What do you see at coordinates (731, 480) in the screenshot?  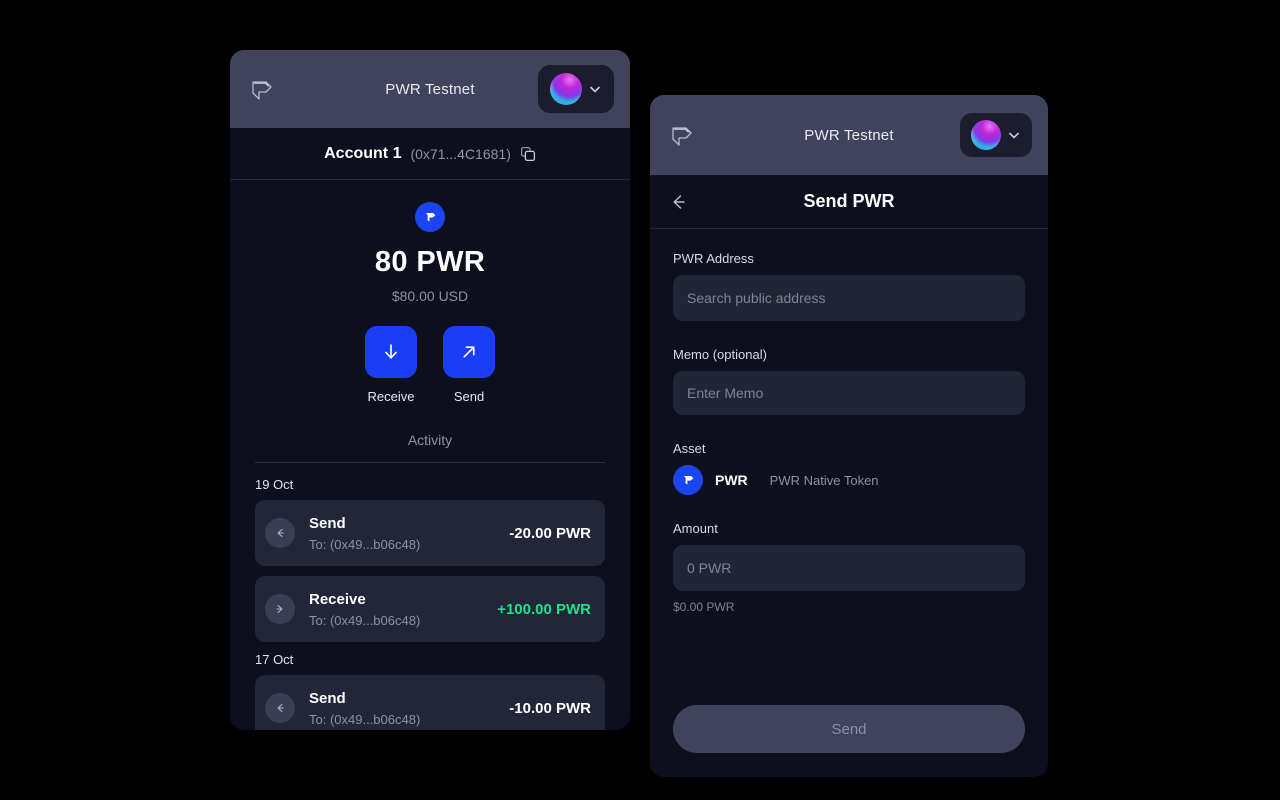 I see `asset-symbol: PWR` at bounding box center [731, 480].